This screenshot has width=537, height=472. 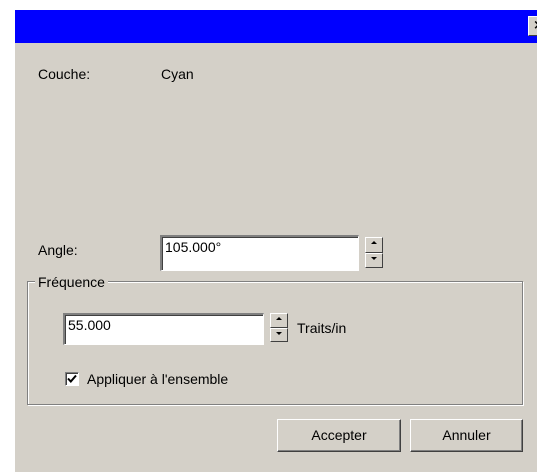 What do you see at coordinates (89, 325) in the screenshot?
I see `frequency-value: 55.000` at bounding box center [89, 325].